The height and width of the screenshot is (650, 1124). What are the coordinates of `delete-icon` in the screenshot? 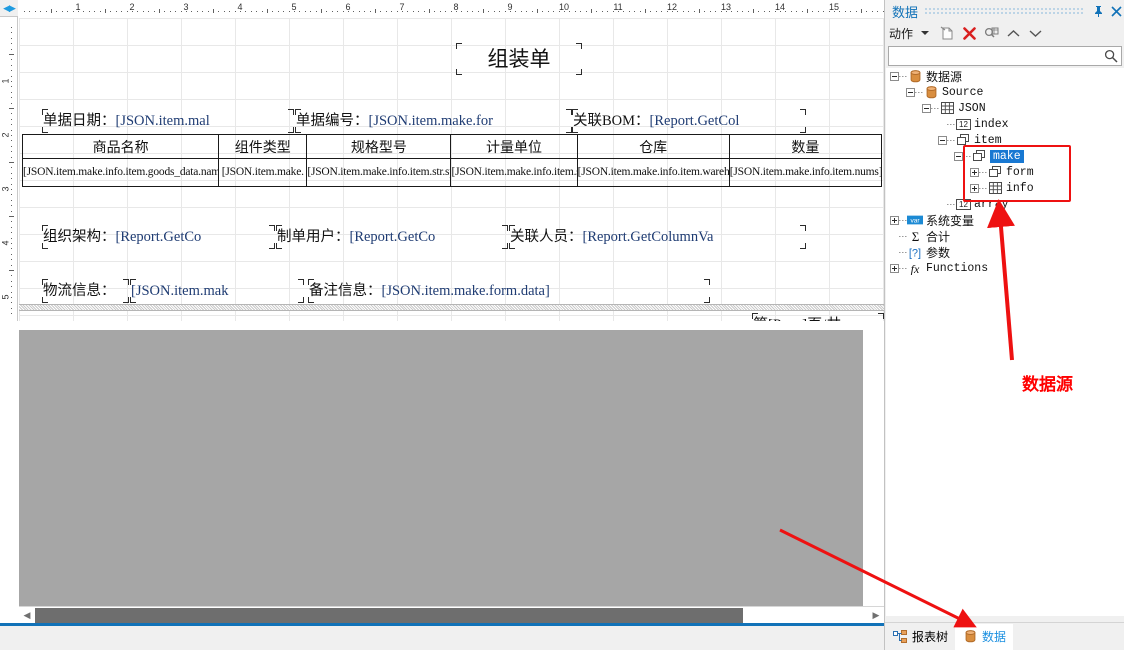 It's located at (969, 33).